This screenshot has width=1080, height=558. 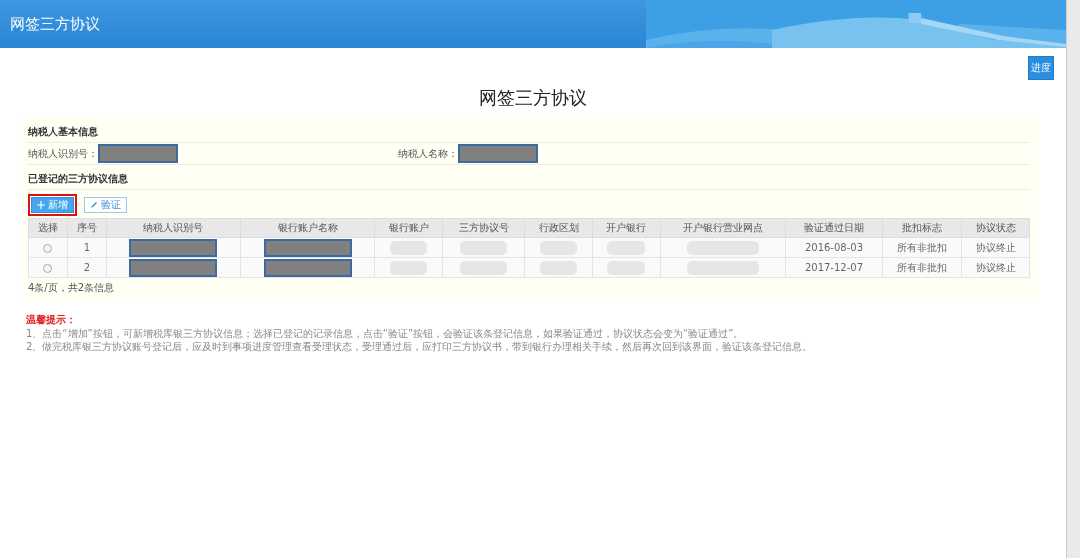 What do you see at coordinates (420, 346) in the screenshot?
I see `tip-text: 2、做完税库银三方协议账号登记后，应及时到事项进度管理查看受理状态，受理通过后，应打印三方协议书，带到银行办理相关手续，然后再次回到该界面，验证该条登记信息。` at bounding box center [420, 346].